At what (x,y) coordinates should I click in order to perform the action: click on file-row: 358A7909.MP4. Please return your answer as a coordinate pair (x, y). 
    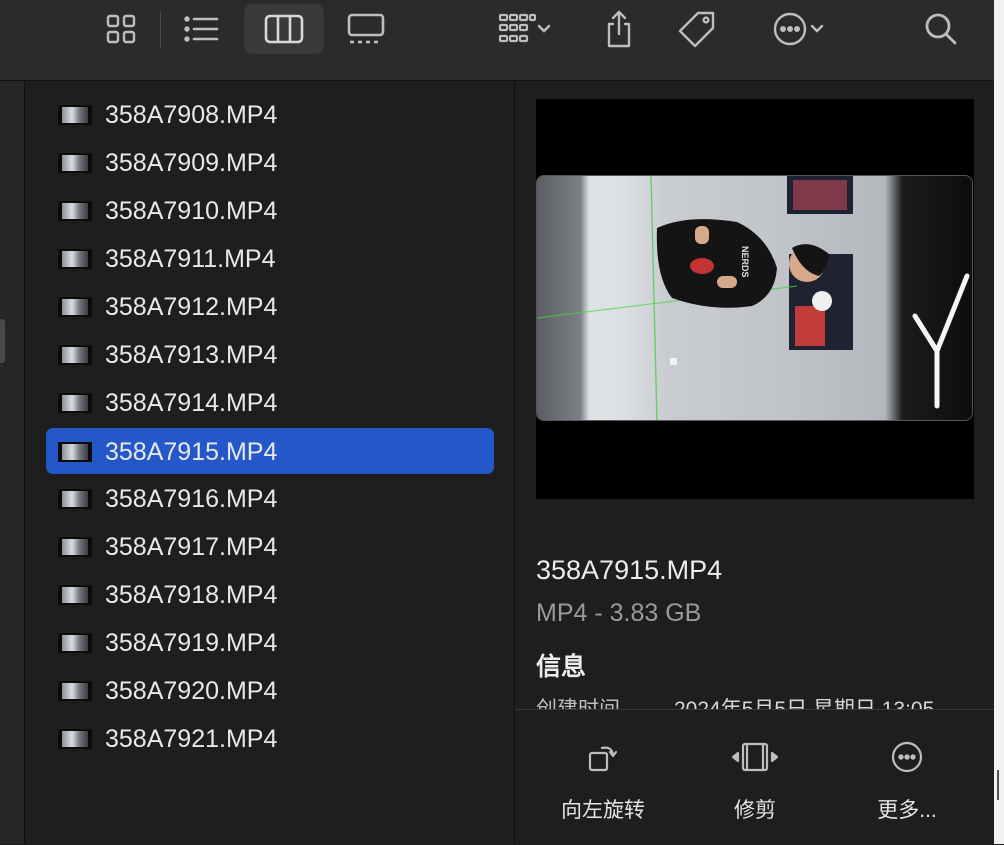
    Looking at the image, I should click on (270, 162).